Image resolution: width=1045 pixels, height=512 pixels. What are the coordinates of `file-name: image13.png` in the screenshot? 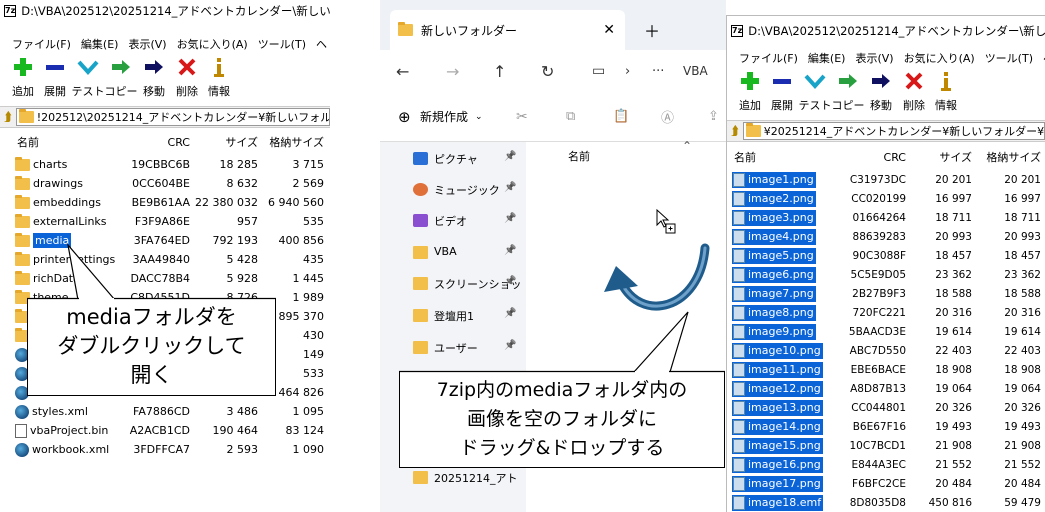 It's located at (784, 407).